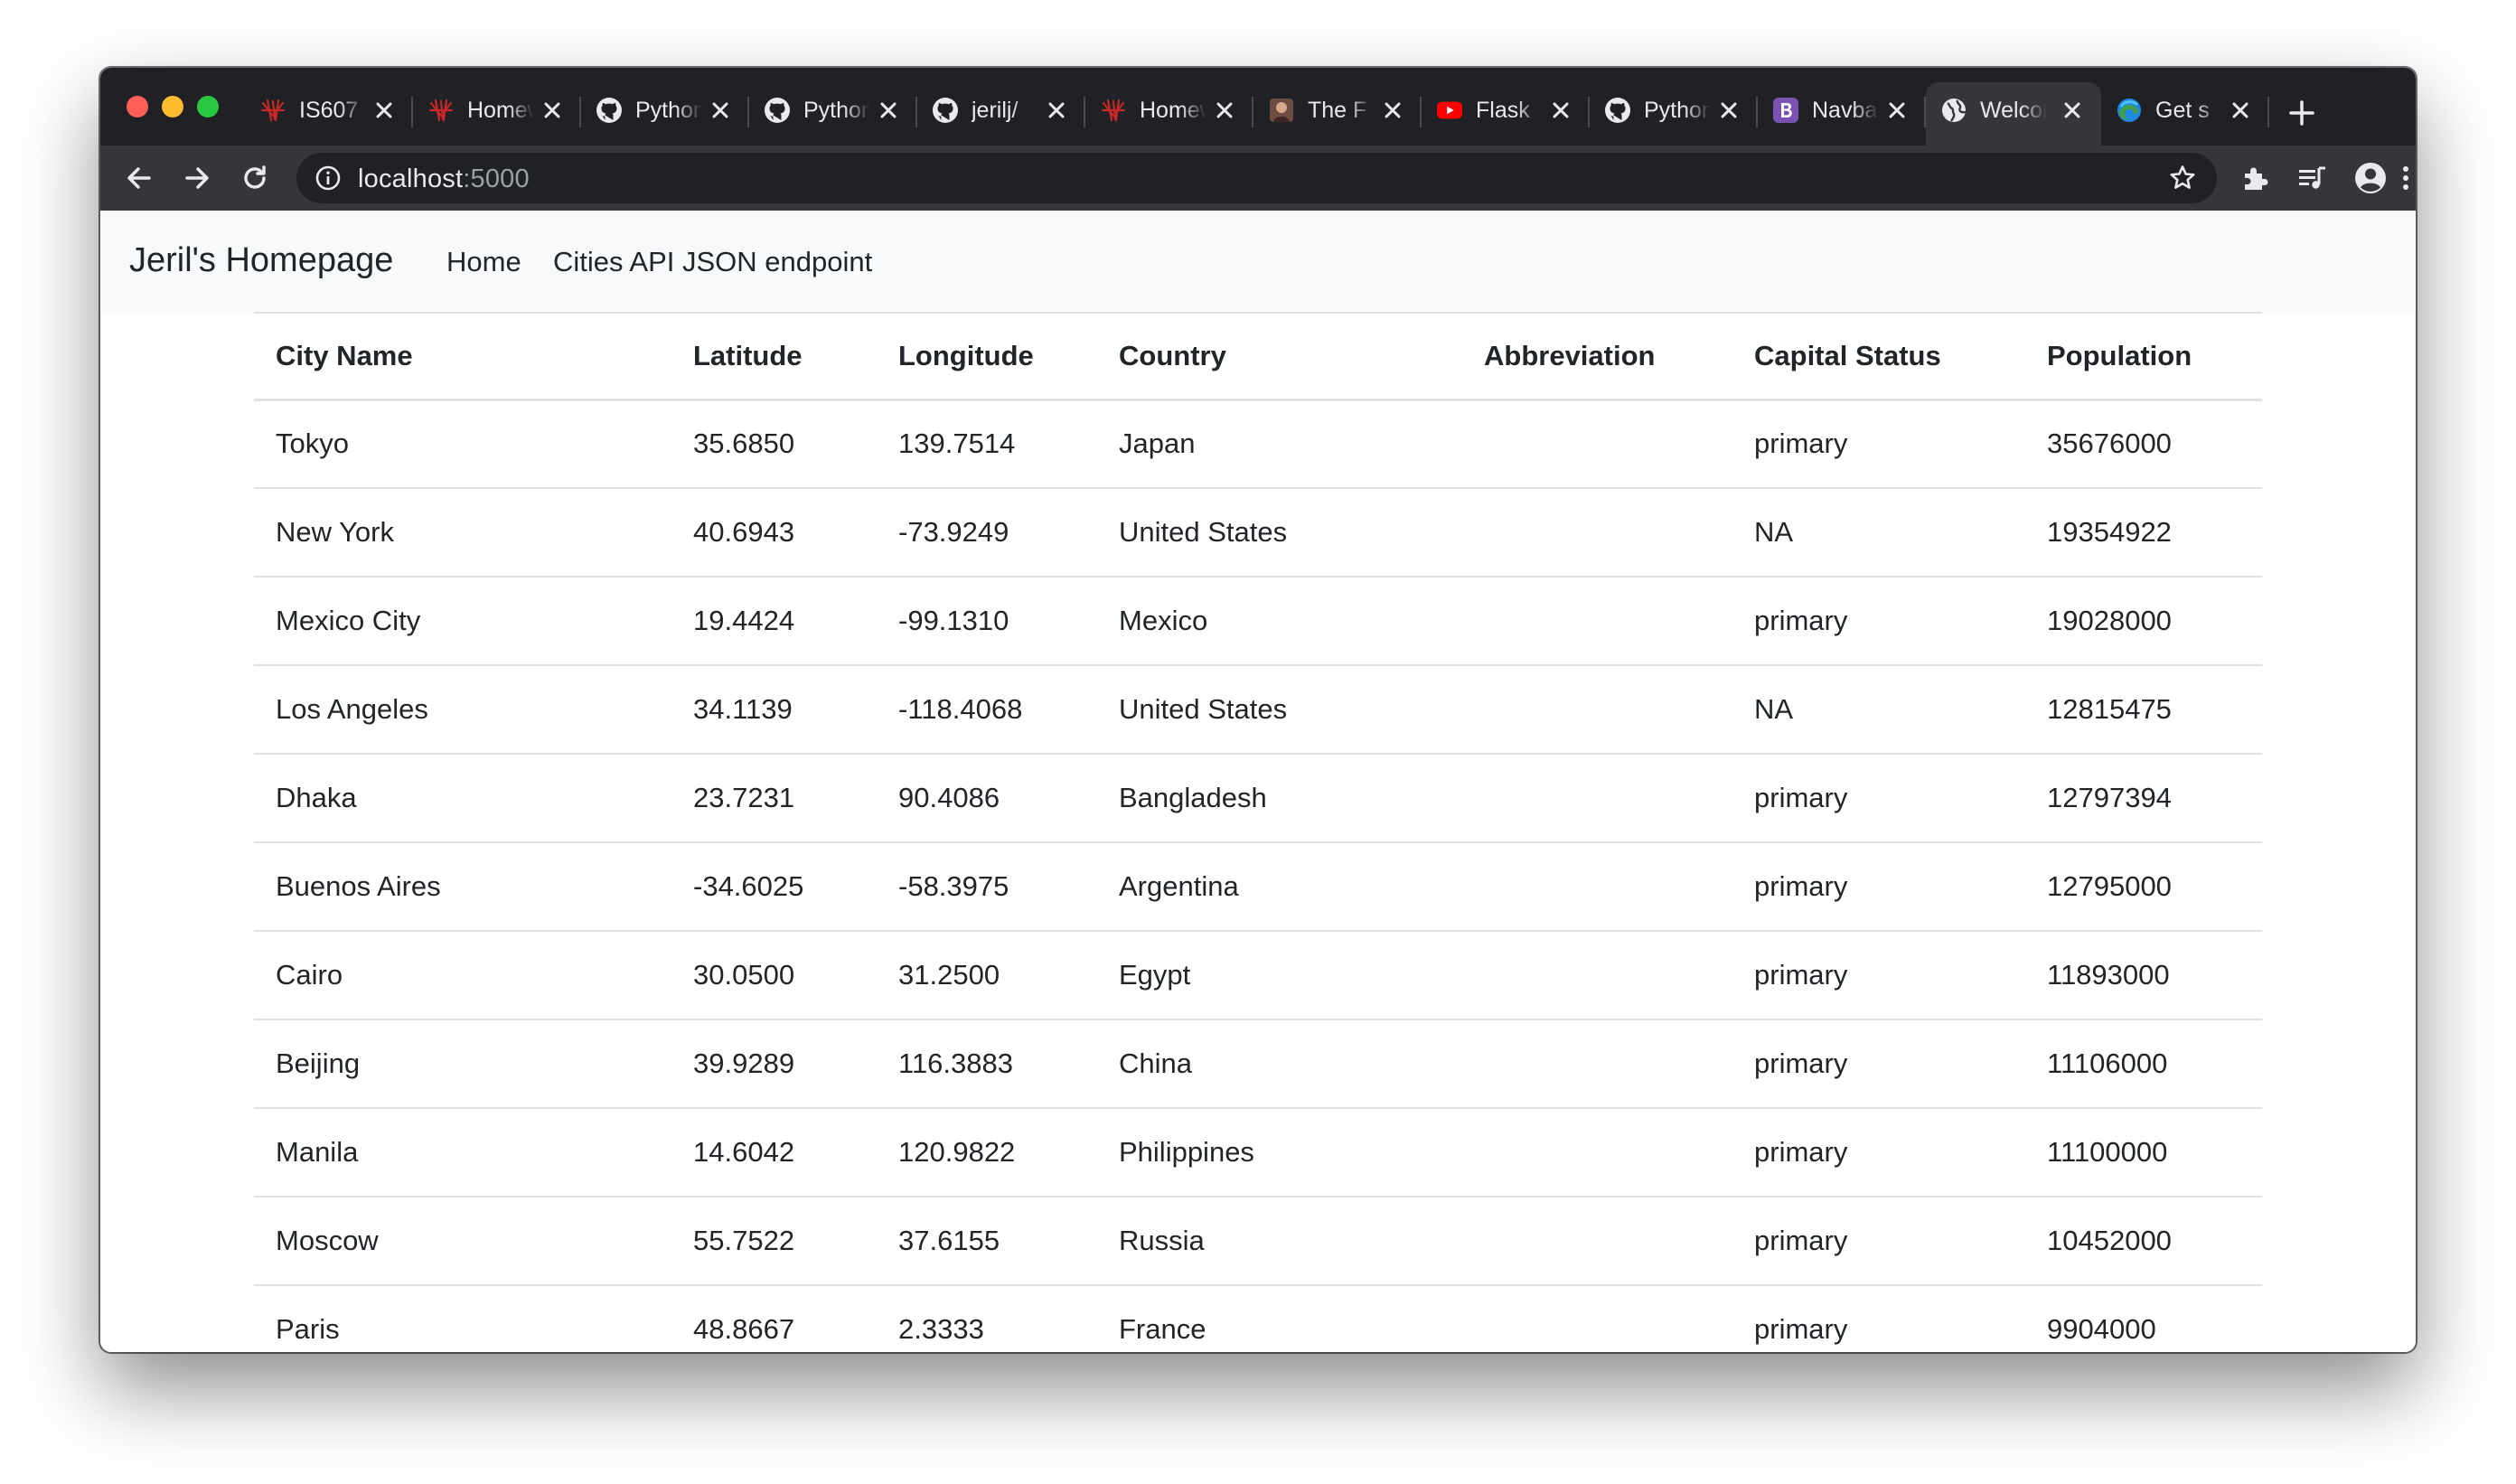 The width and height of the screenshot is (2516, 1484). What do you see at coordinates (2143, 976) in the screenshot?
I see `cell-population: 11893000` at bounding box center [2143, 976].